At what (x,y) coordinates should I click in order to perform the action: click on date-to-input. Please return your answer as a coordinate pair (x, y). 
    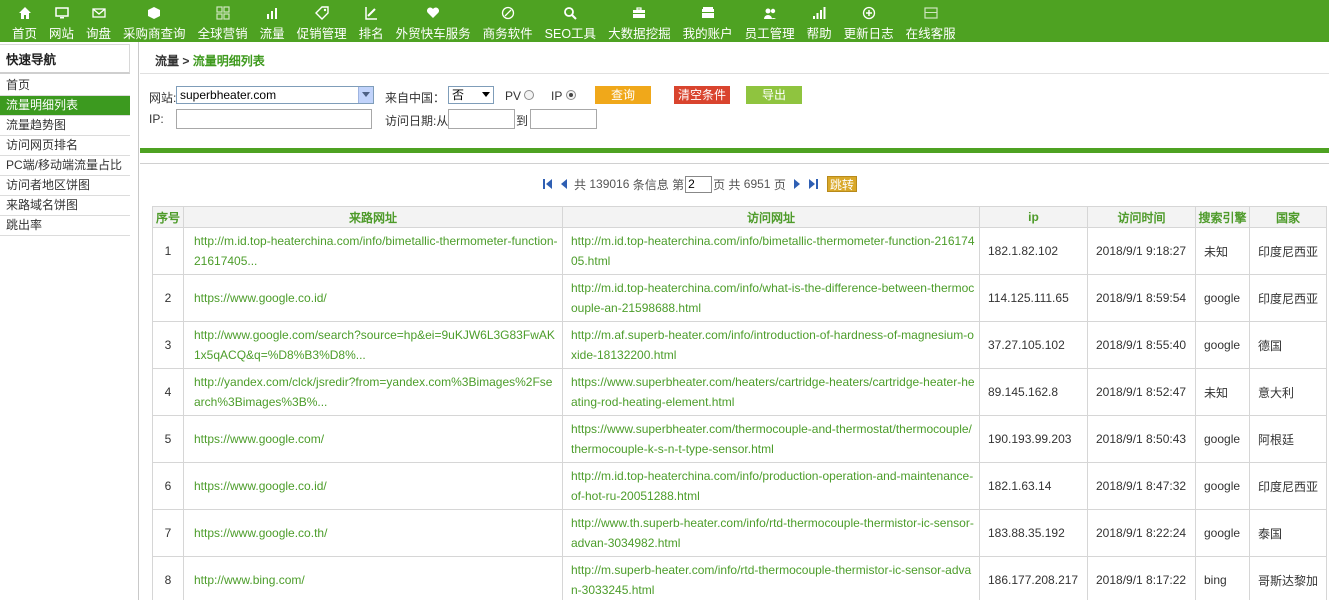
    Looking at the image, I should click on (563, 119).